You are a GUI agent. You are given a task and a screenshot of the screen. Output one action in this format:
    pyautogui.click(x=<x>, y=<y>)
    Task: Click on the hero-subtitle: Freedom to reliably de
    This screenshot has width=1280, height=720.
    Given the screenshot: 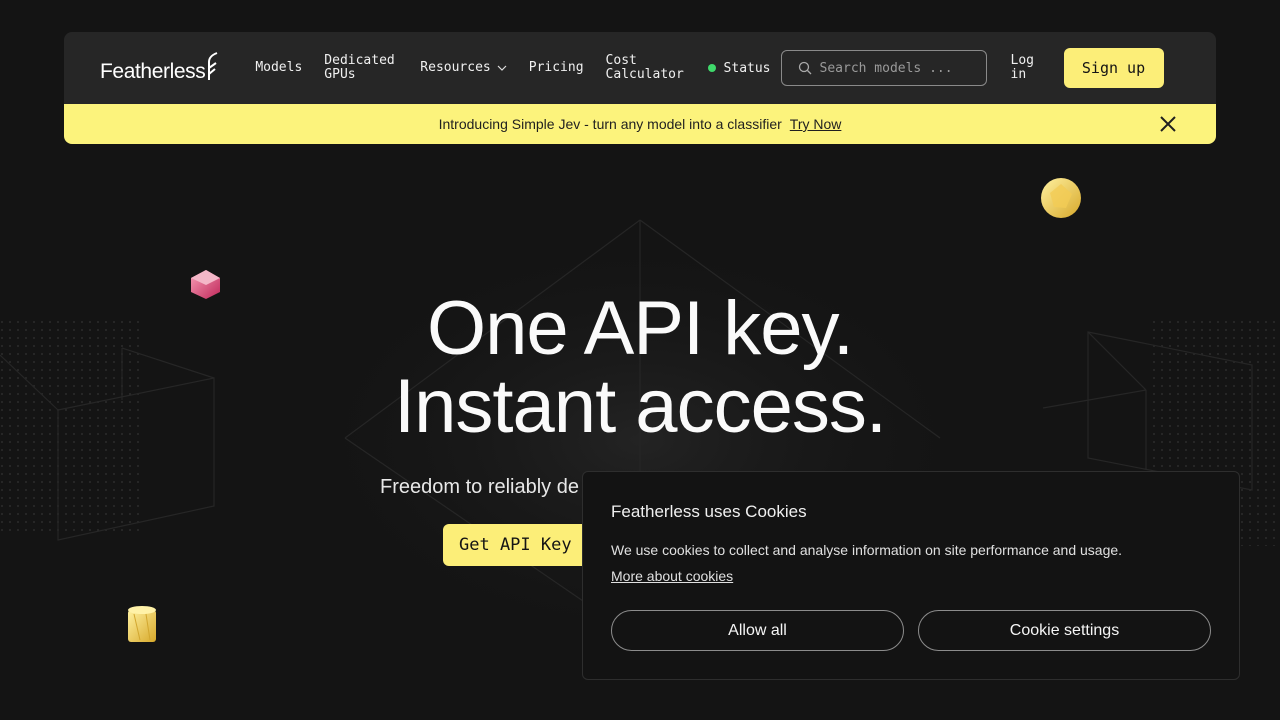 What is the action you would take?
    pyautogui.click(x=479, y=487)
    